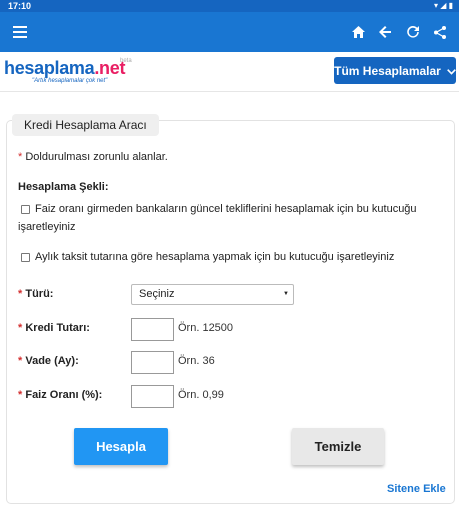  Describe the element at coordinates (440, 32) in the screenshot. I see `share-icon` at that location.